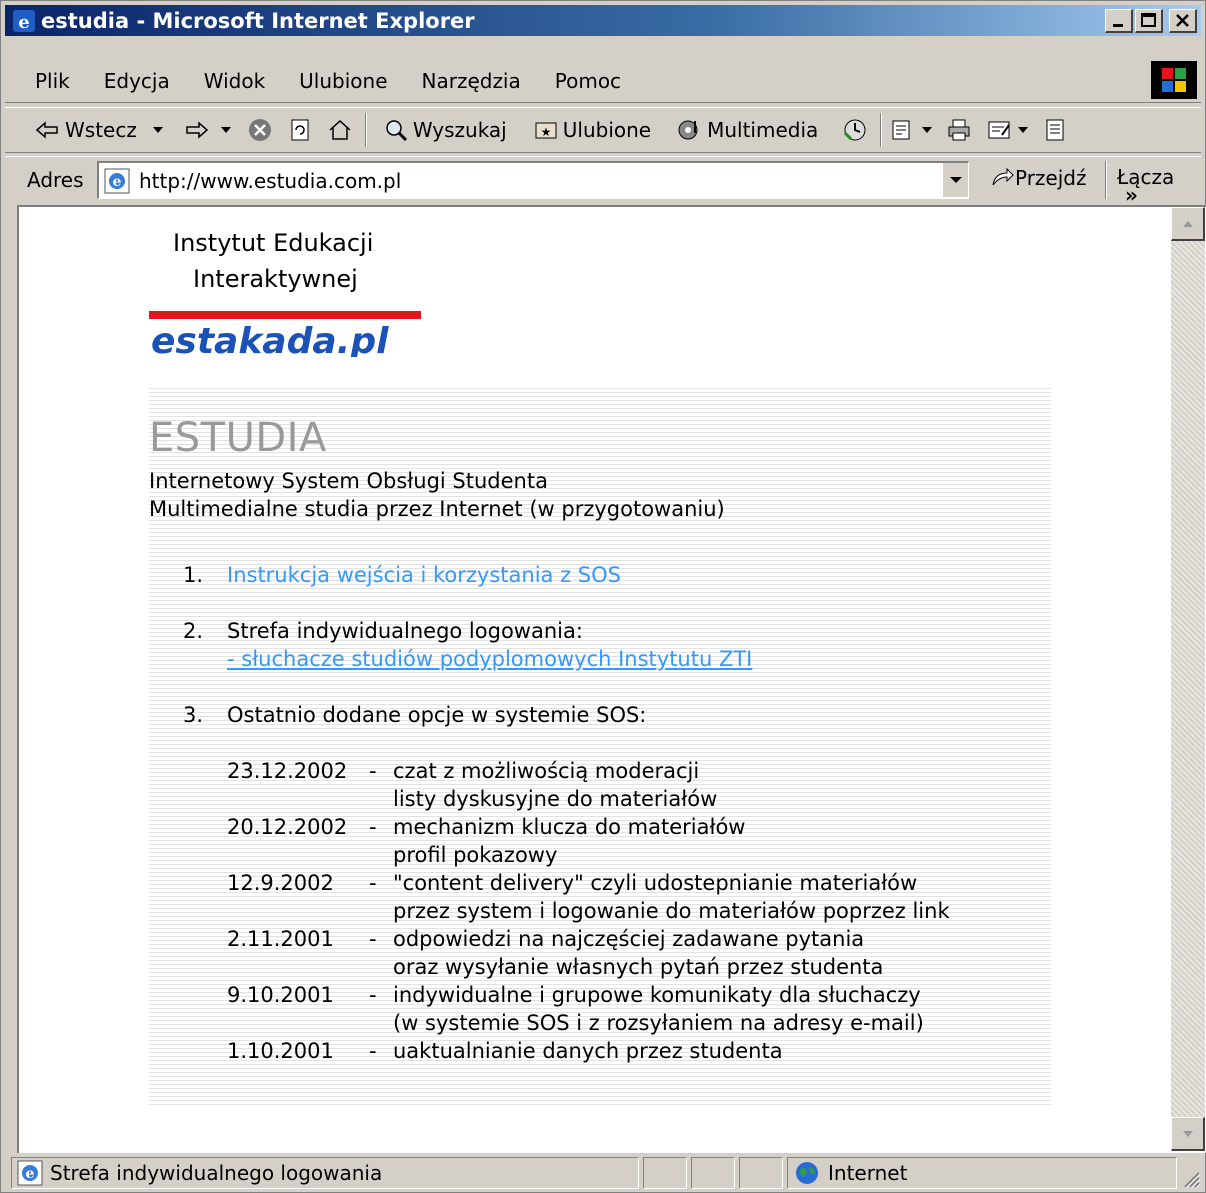  Describe the element at coordinates (1188, 679) in the screenshot. I see `vertical-scrollbar` at that location.